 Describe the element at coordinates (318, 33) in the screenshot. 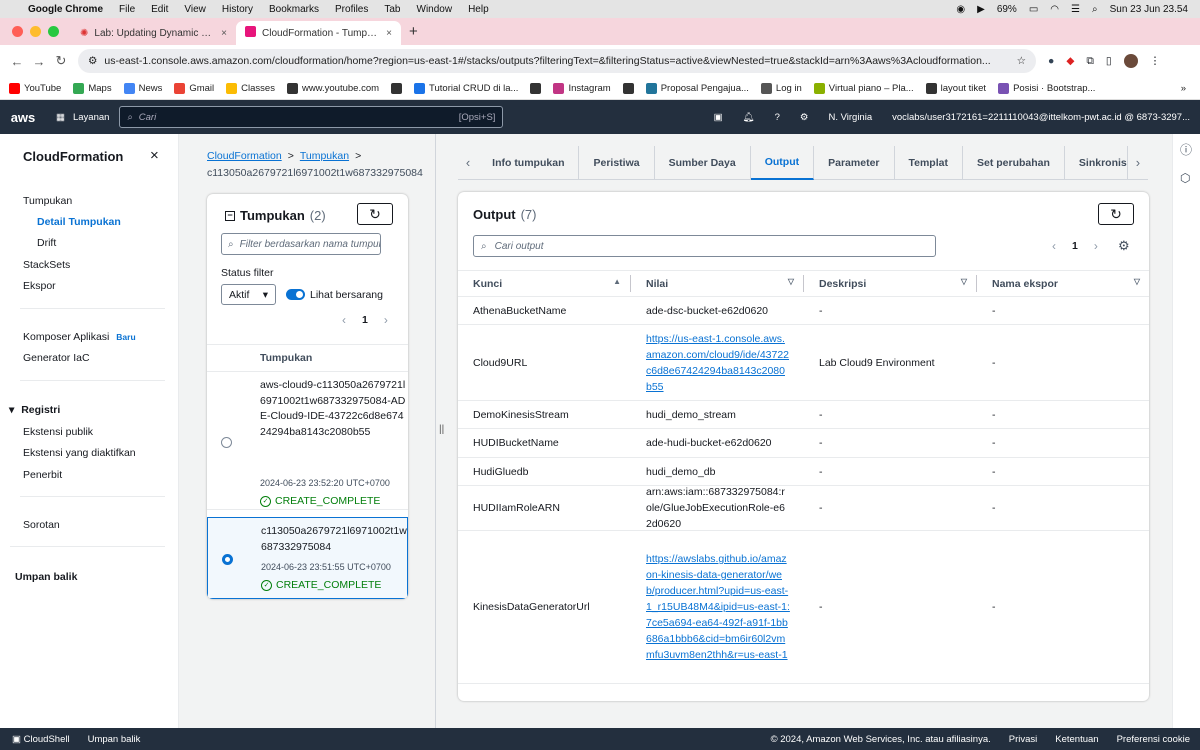

I see `browser-tab-cloudformation: CloudFormation - Tumpukan ×` at that location.